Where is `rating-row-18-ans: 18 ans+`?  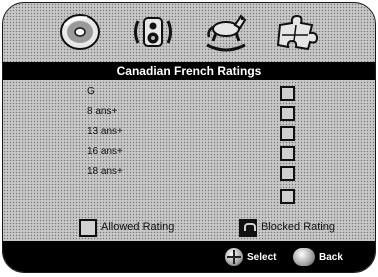 rating-row-18-ans: 18 ans+ is located at coordinates (189, 173).